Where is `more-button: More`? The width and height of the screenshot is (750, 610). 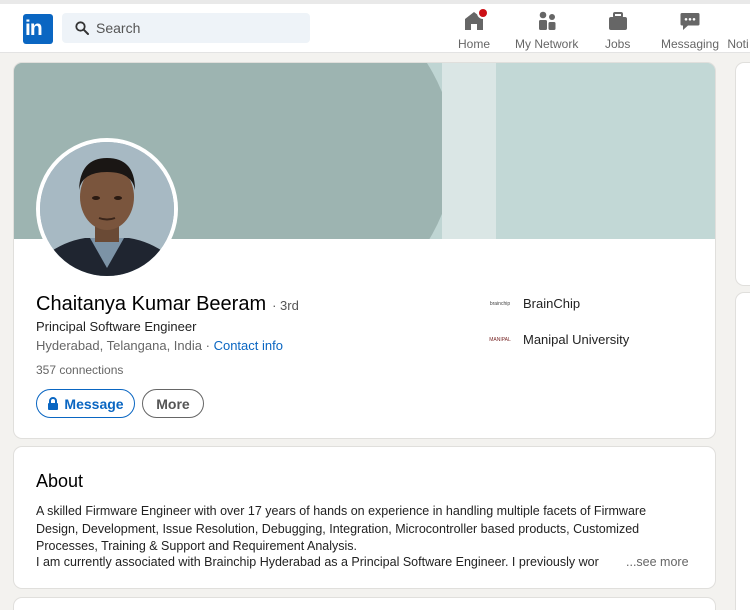 more-button: More is located at coordinates (173, 403).